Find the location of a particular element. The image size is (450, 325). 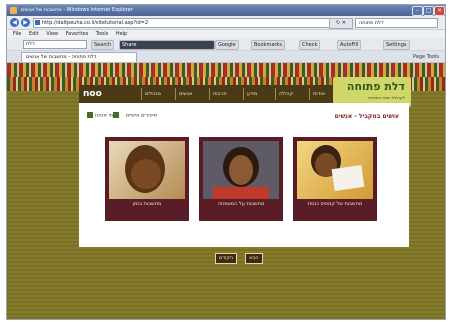

person-card-2: מחשבות על המשפחה is located at coordinates (241, 179).